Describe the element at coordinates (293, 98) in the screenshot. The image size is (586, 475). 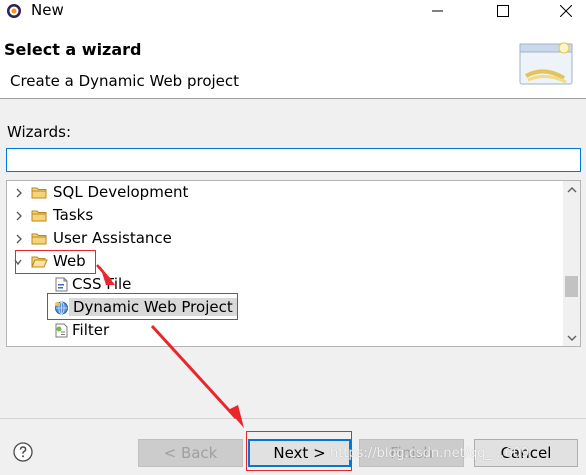
I see `header-divider` at that location.